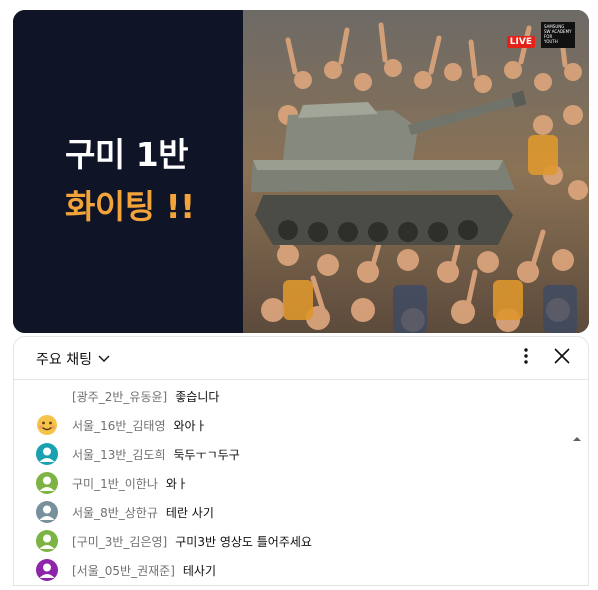  Describe the element at coordinates (115, 483) in the screenshot. I see `message-author: 구미_1반_이한나` at that location.